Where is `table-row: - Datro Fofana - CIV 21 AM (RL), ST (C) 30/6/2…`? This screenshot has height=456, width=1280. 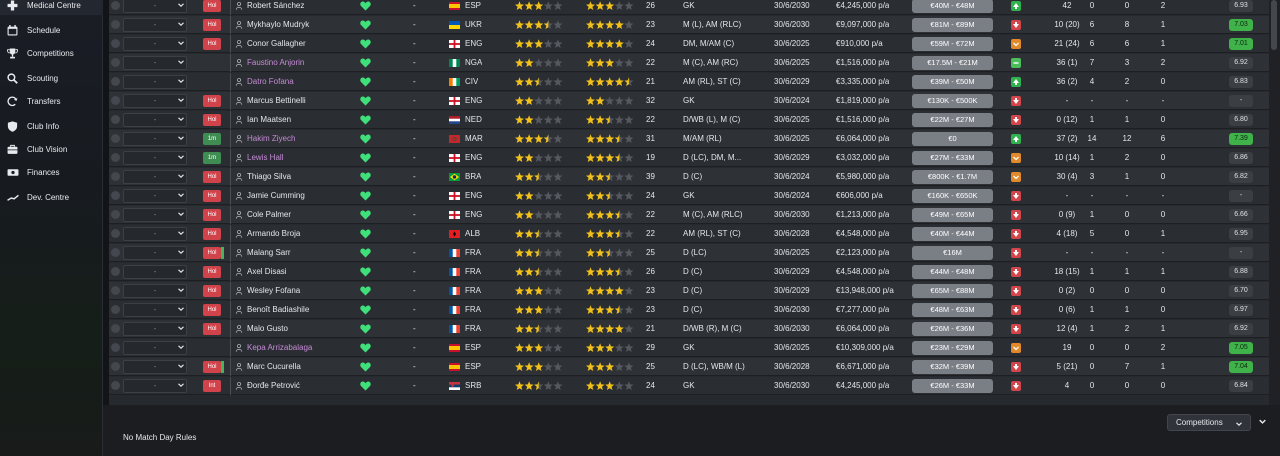
table-row: - Datro Fofana - CIV 21 AM (RL), ST (C) 30/6/2… is located at coordinates (690, 82).